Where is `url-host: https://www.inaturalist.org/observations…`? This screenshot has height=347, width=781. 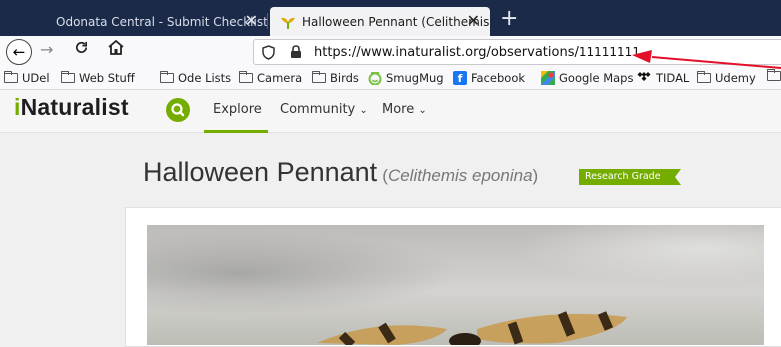 url-host: https://www.inaturalist.org/observations… is located at coordinates (446, 52).